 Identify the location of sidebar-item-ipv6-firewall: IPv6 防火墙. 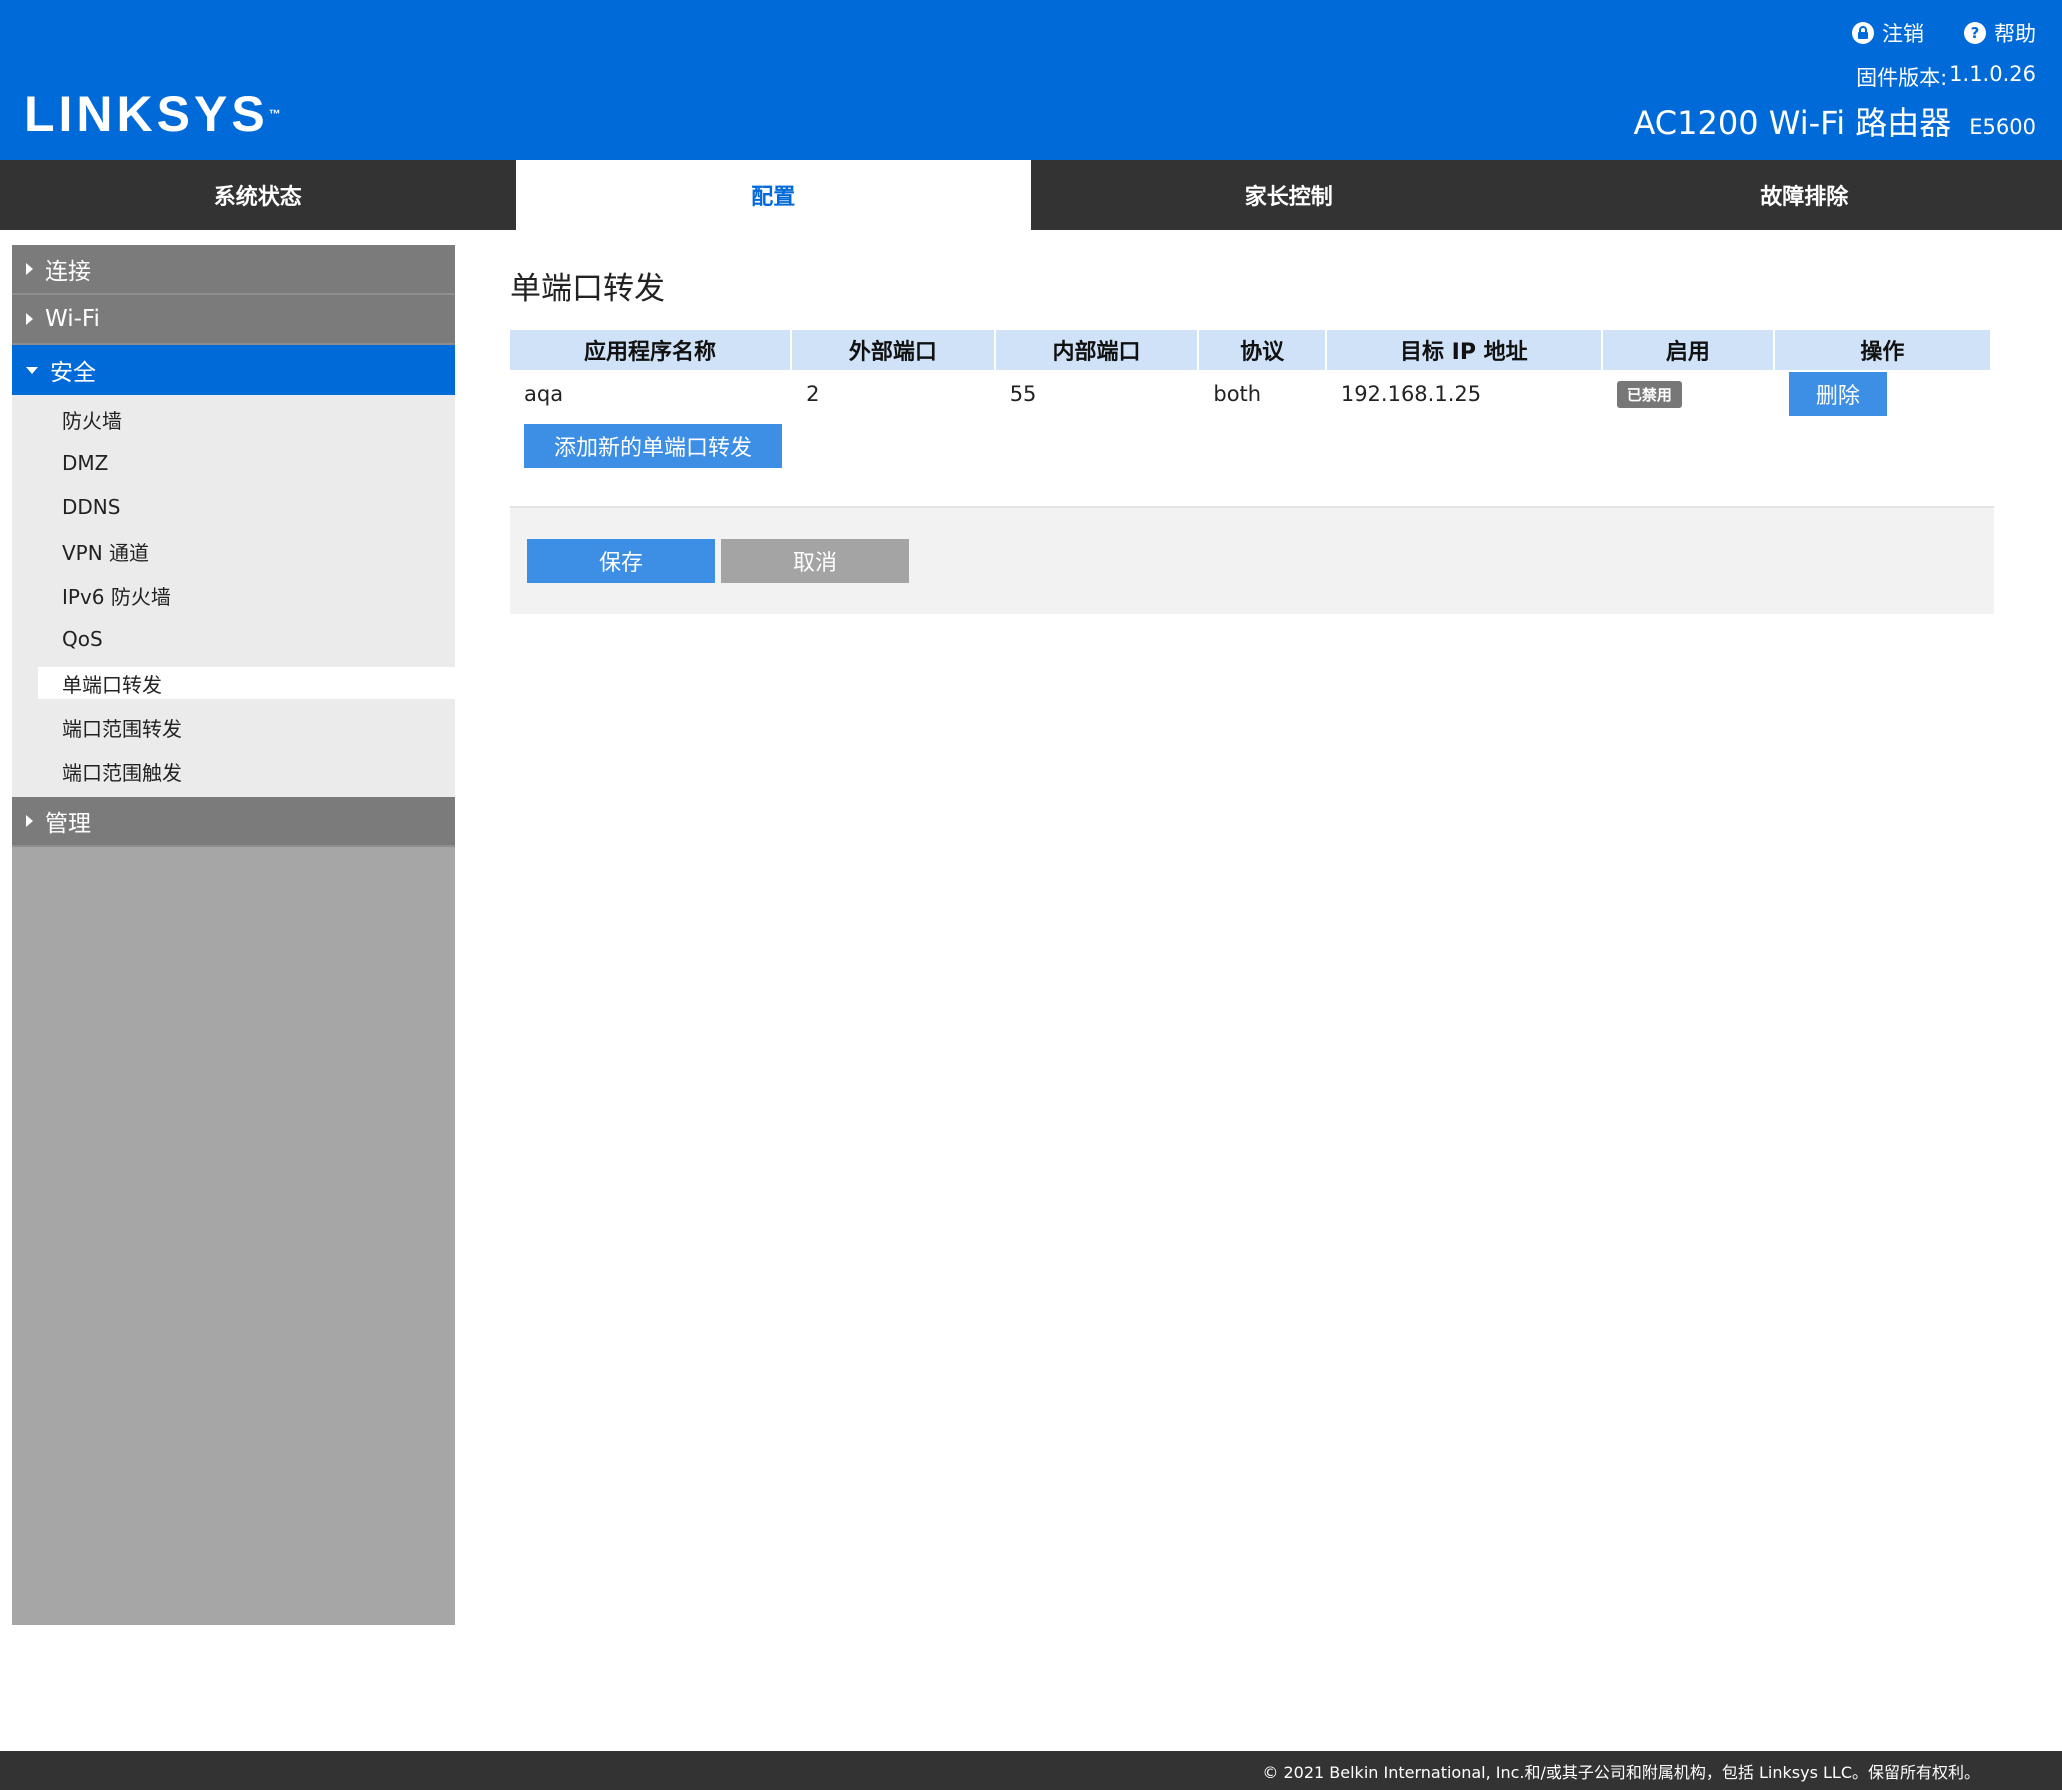
(233, 595).